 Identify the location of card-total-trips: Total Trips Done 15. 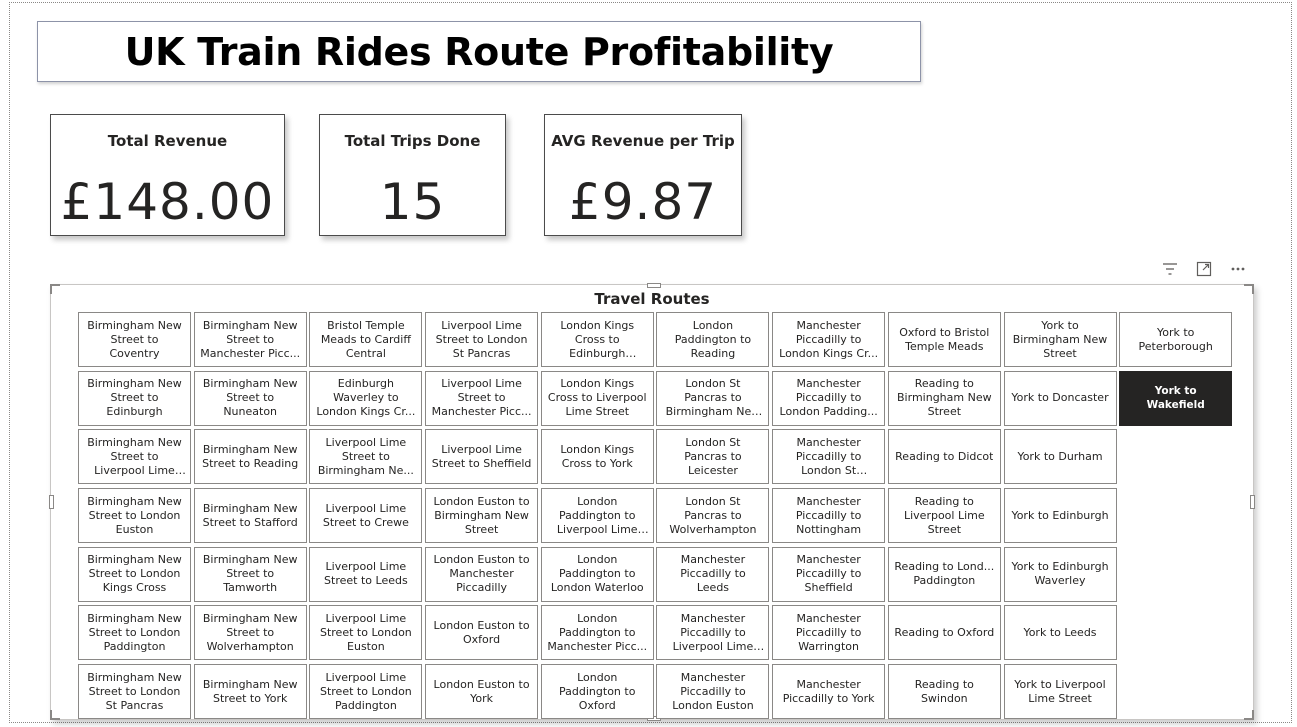
(412, 175).